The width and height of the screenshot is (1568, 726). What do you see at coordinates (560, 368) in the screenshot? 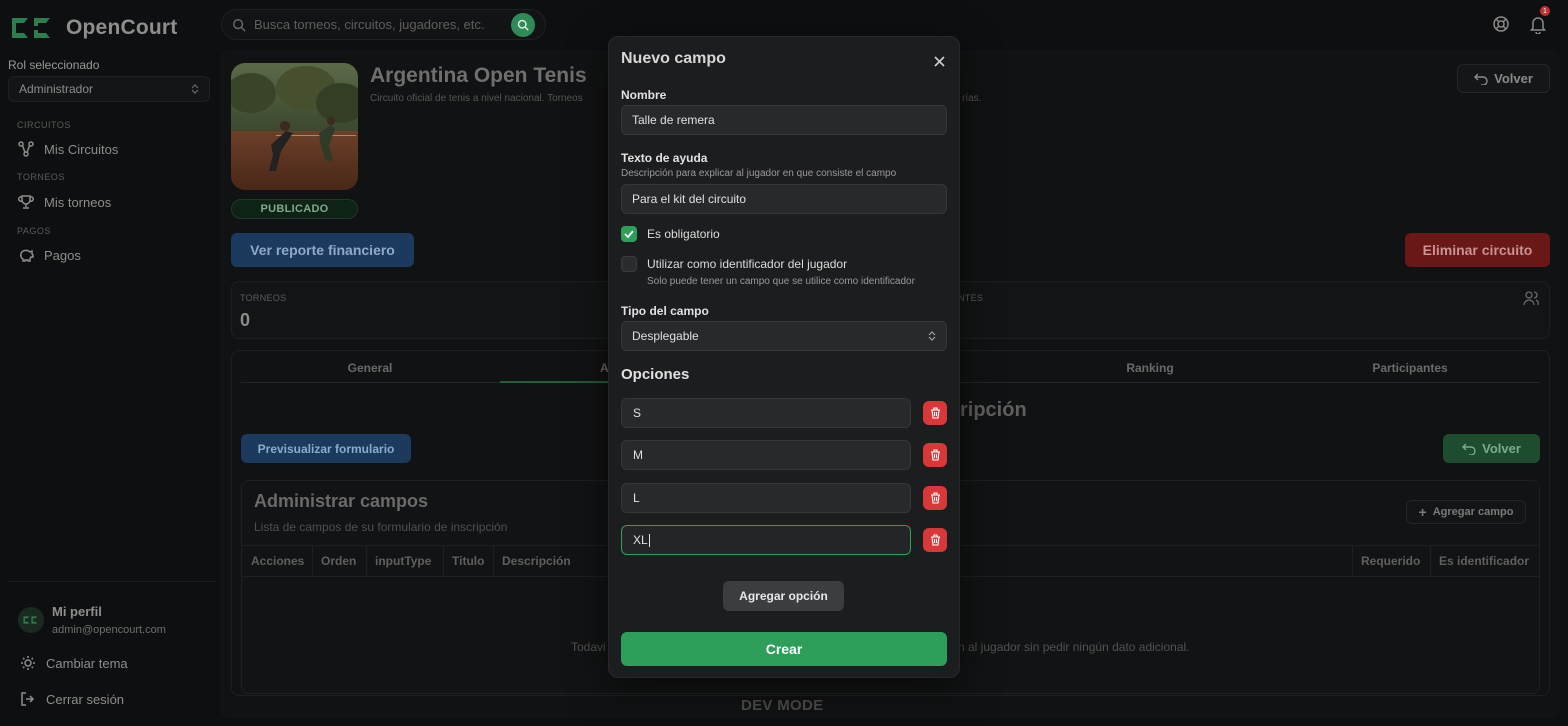
I see `tab-active: A` at bounding box center [560, 368].